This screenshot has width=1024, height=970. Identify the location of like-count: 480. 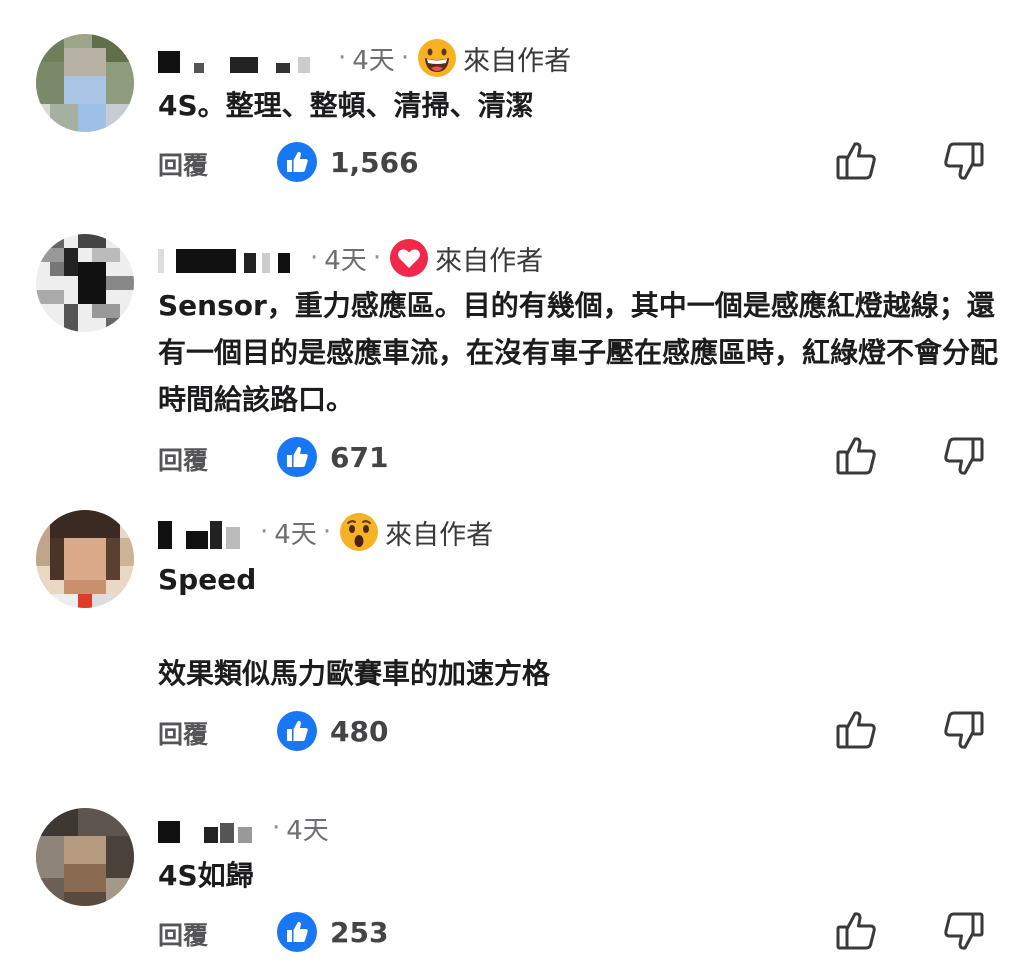
(332, 731).